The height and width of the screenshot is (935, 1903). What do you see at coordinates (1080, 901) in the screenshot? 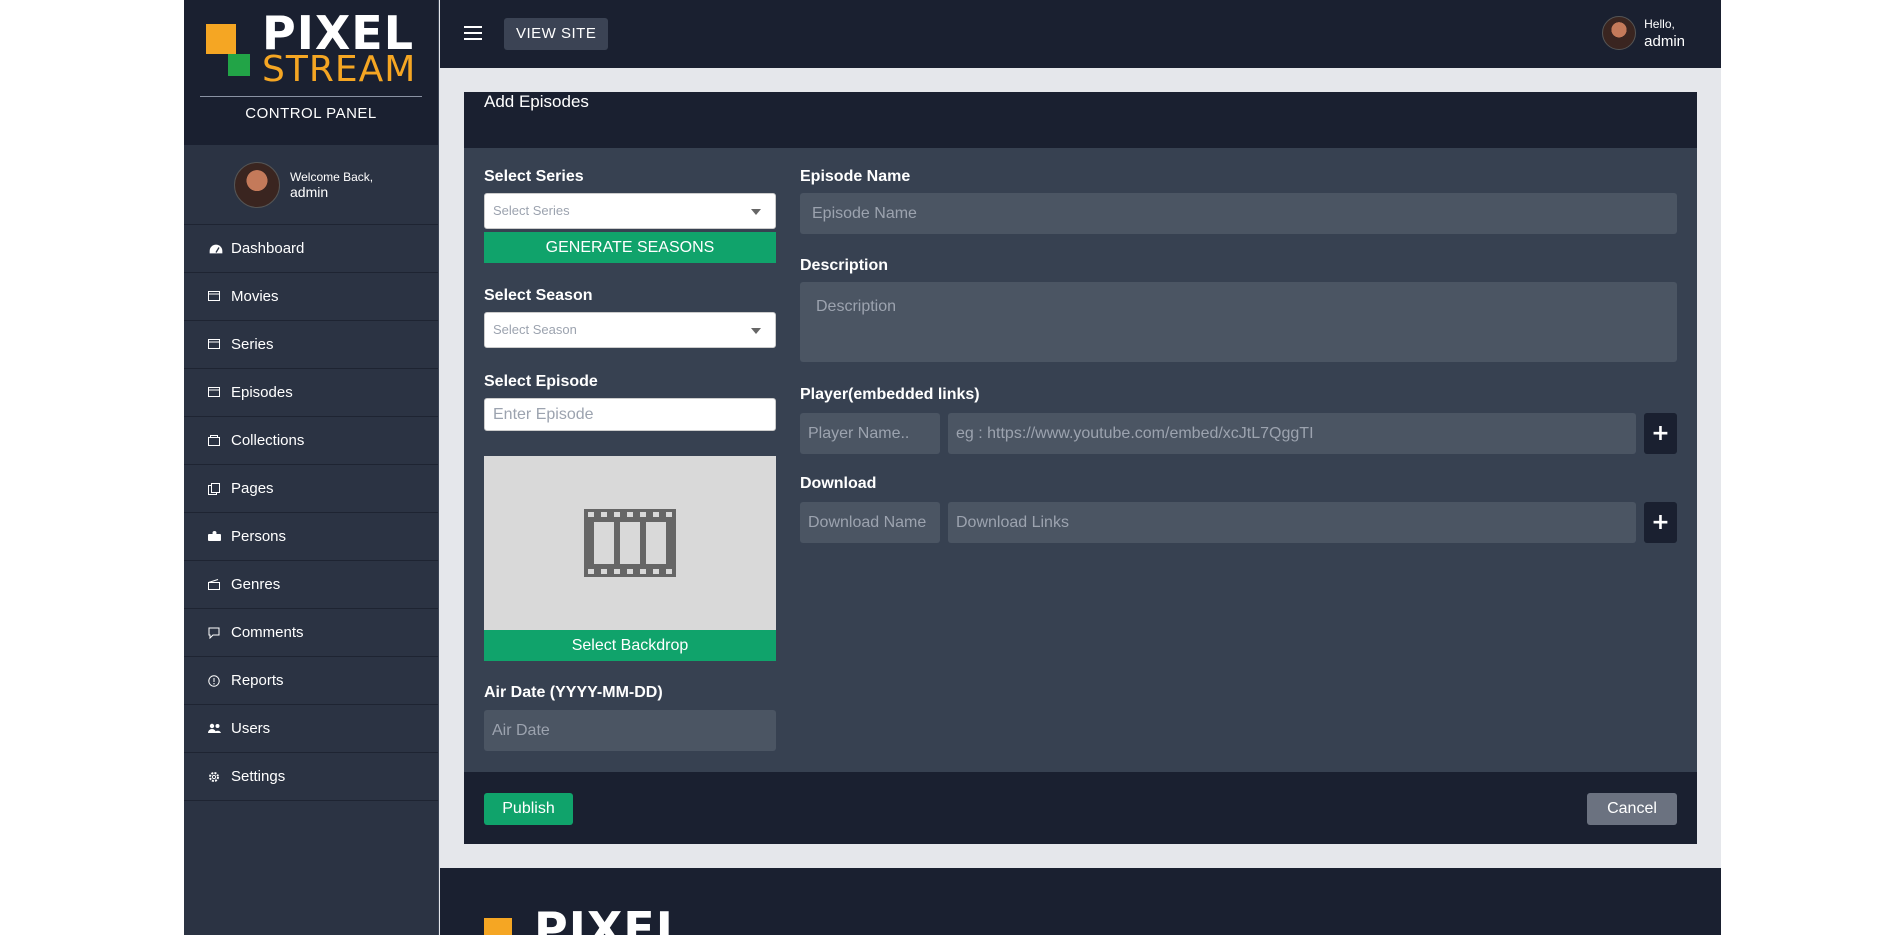
I see `page-footer: PIXEL` at bounding box center [1080, 901].